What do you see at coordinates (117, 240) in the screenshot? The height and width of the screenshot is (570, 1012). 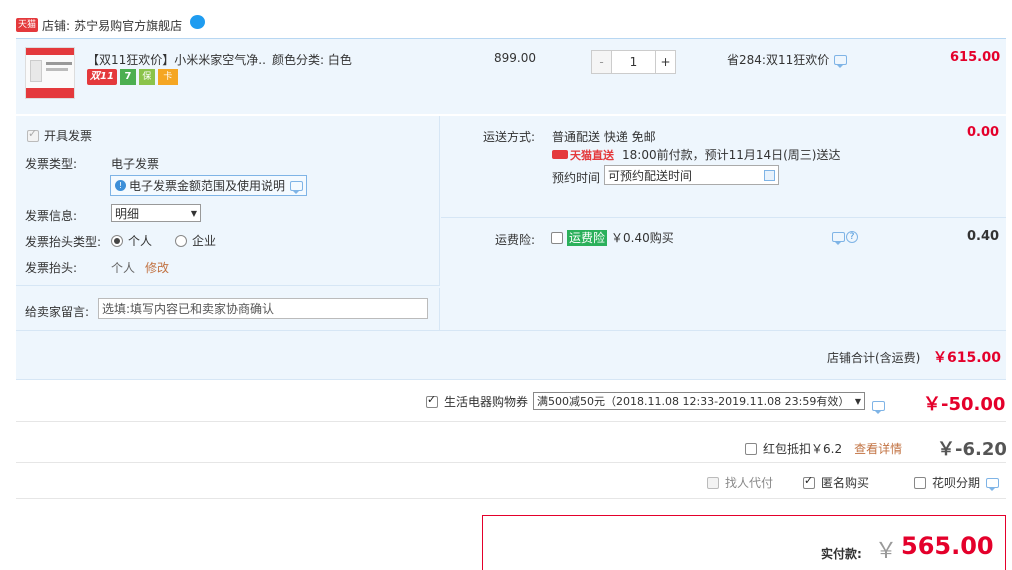 I see `radio-personal` at bounding box center [117, 240].